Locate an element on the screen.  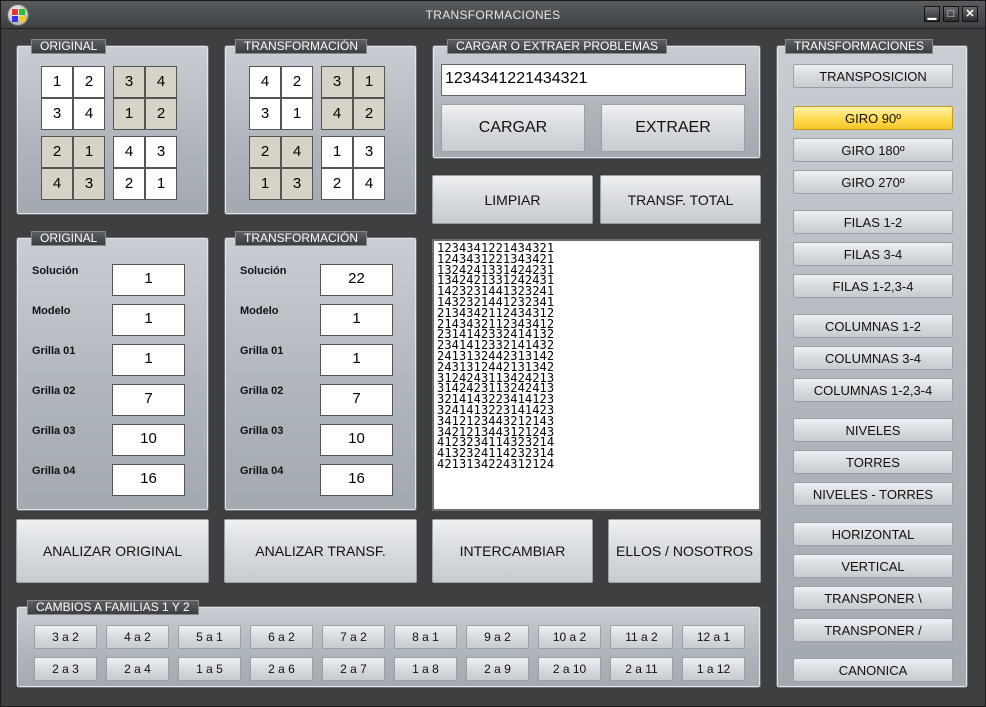
family-change-button: 1 a 12 is located at coordinates (713, 669).